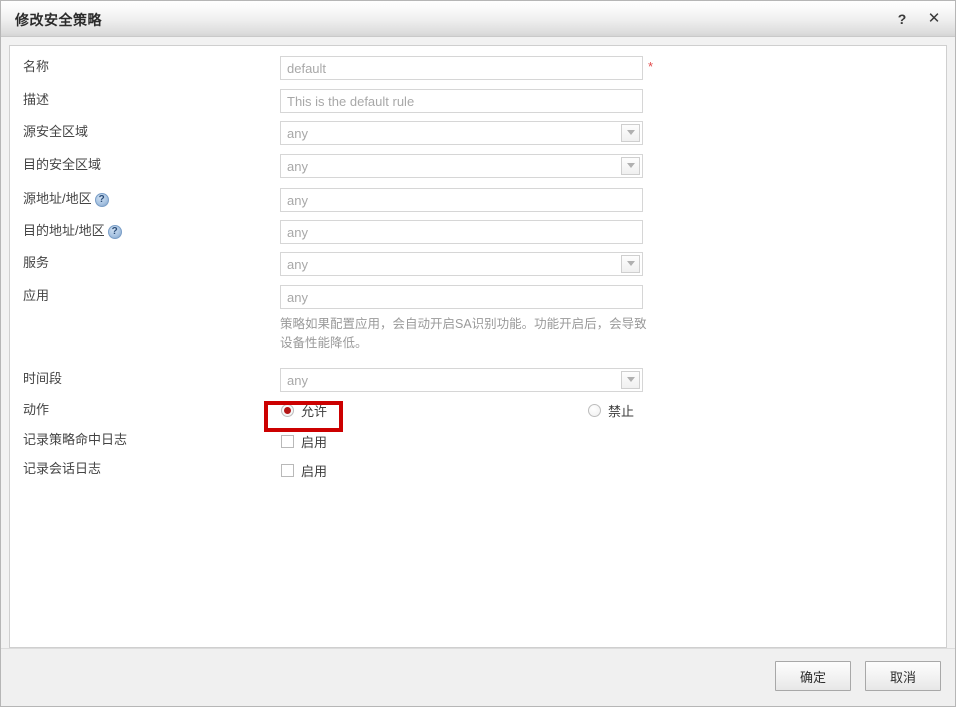 This screenshot has width=956, height=707. What do you see at coordinates (58, 20) in the screenshot?
I see `dialog-title: 修改安全策略` at bounding box center [58, 20].